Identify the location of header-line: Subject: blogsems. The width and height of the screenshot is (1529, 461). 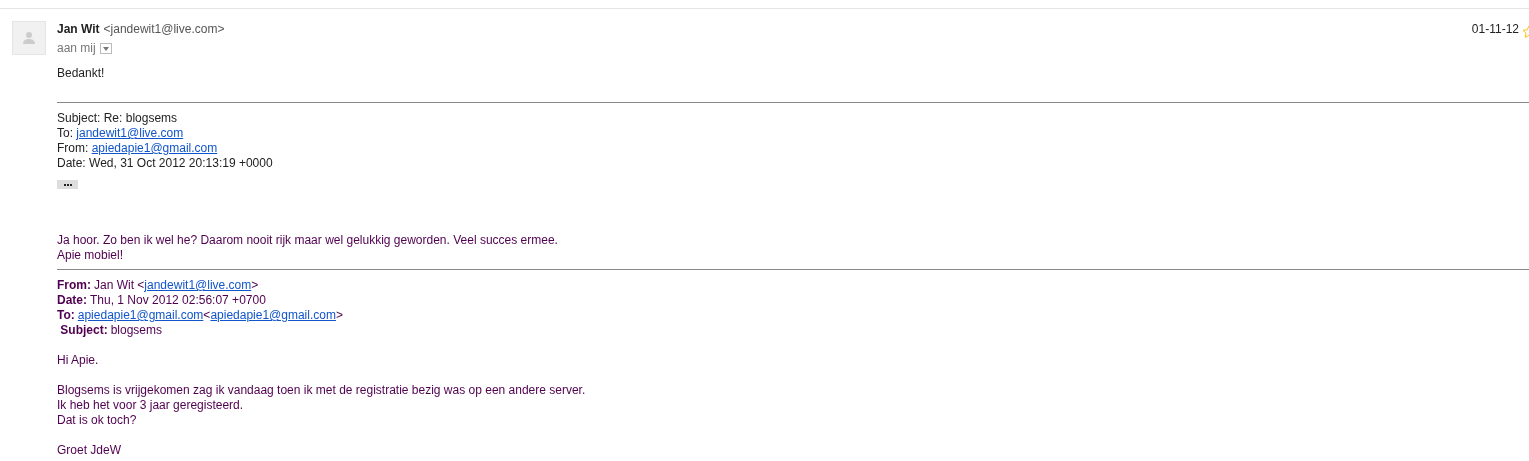
(111, 330).